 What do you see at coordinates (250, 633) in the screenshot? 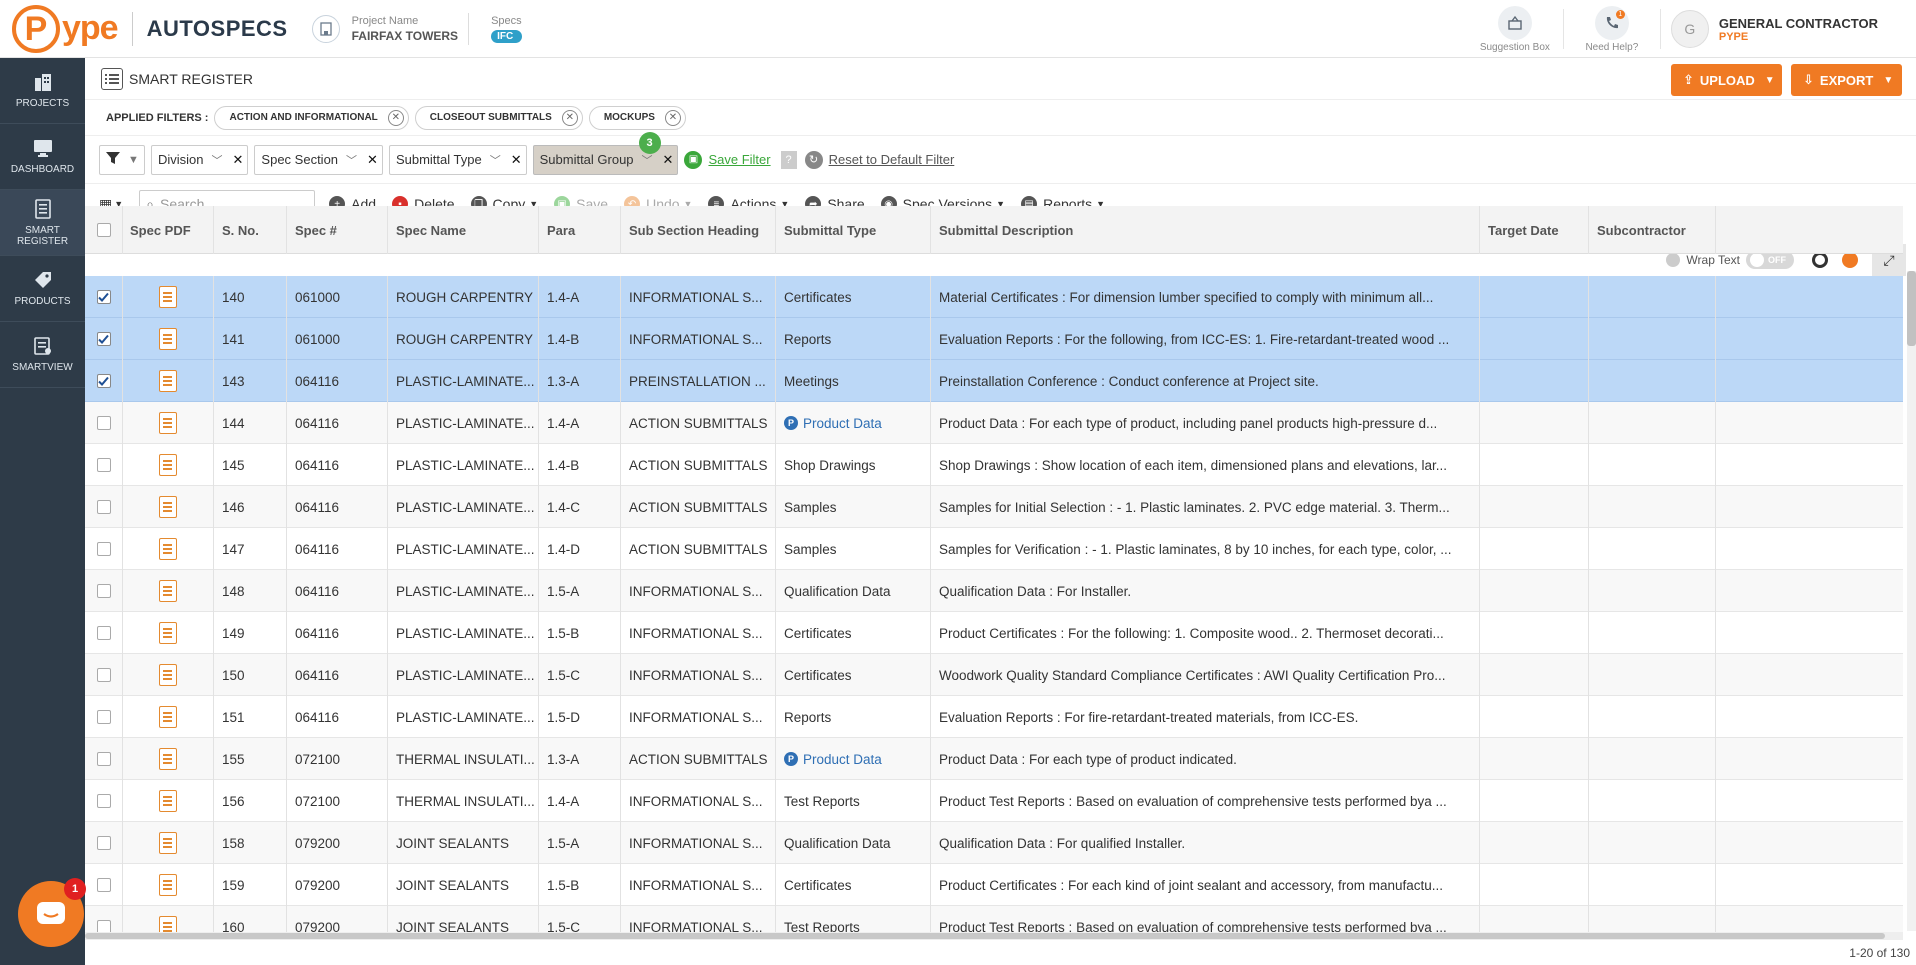
I see `sno-cell: 149` at bounding box center [250, 633].